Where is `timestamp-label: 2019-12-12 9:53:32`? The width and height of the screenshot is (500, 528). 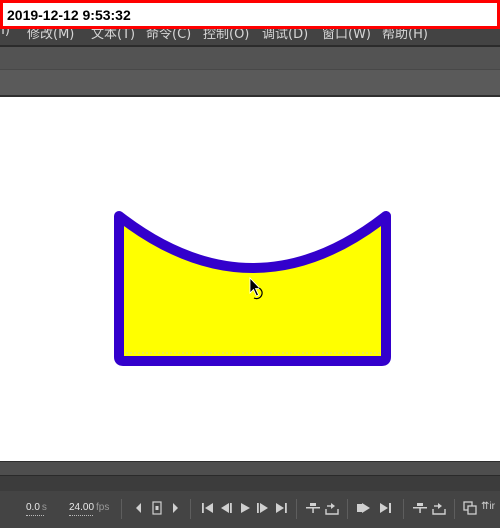 timestamp-label: 2019-12-12 9:53:32 is located at coordinates (250, 14).